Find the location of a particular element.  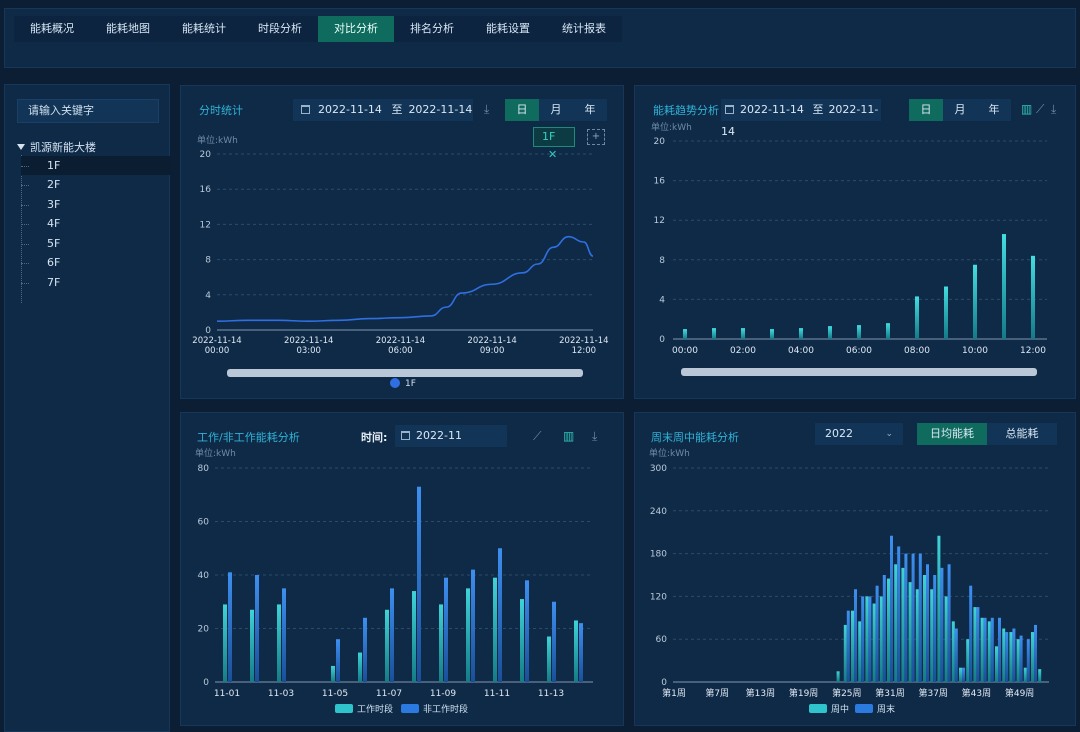

bar-第36周-周中 is located at coordinates (924, 628).